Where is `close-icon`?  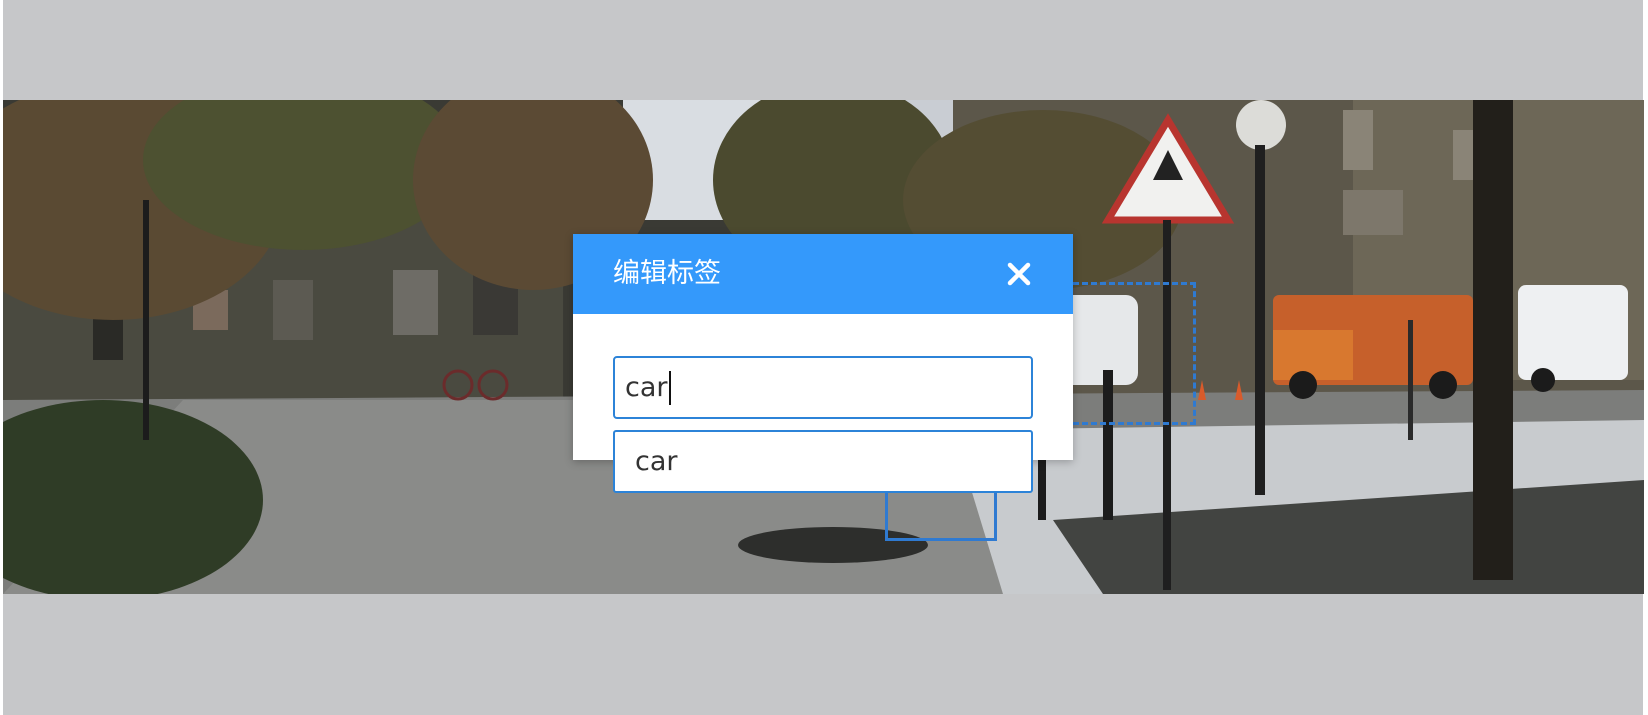 close-icon is located at coordinates (1019, 274).